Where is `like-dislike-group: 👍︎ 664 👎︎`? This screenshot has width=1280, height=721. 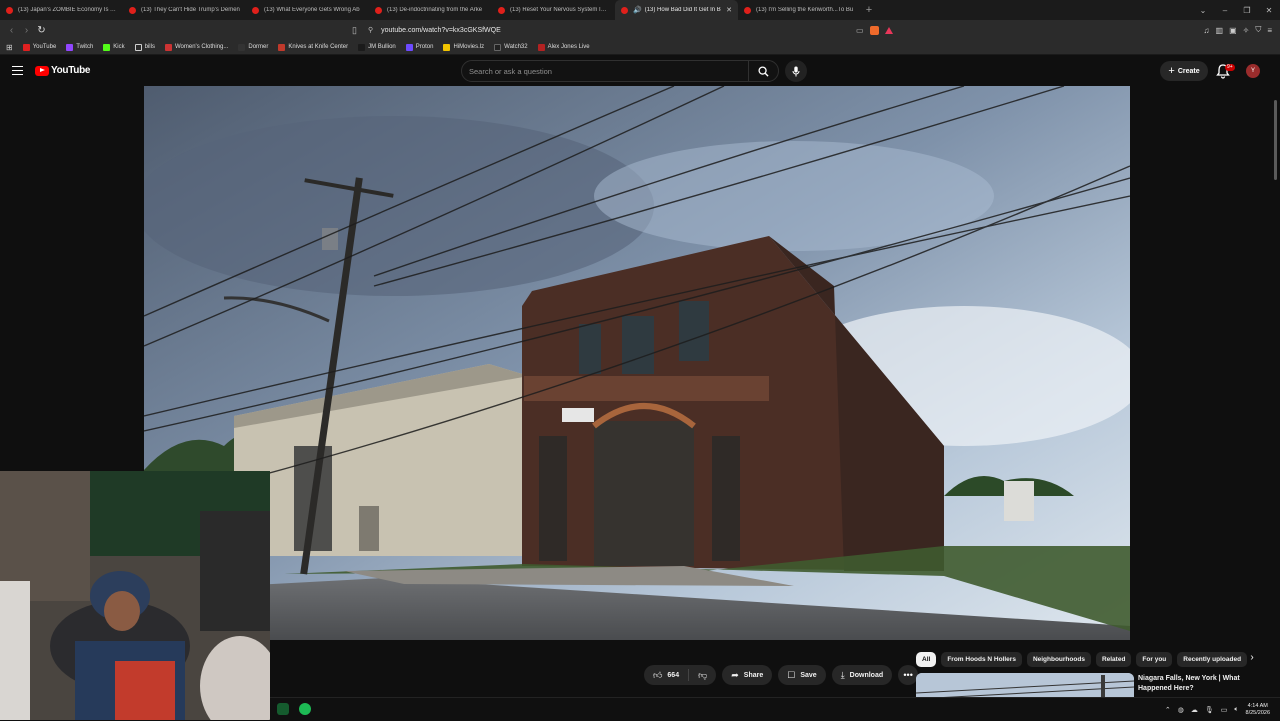
like-dislike-group: 👍︎ 664 👎︎ is located at coordinates (680, 675).